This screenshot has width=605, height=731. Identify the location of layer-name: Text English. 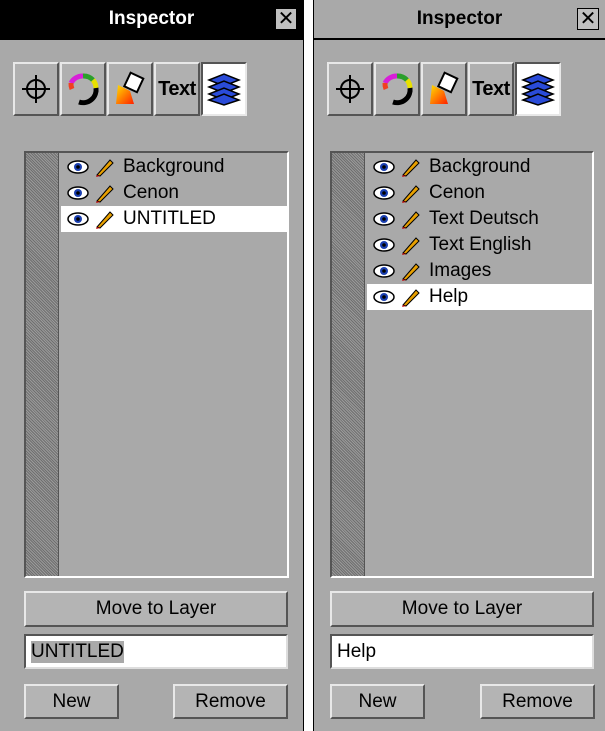
(480, 244).